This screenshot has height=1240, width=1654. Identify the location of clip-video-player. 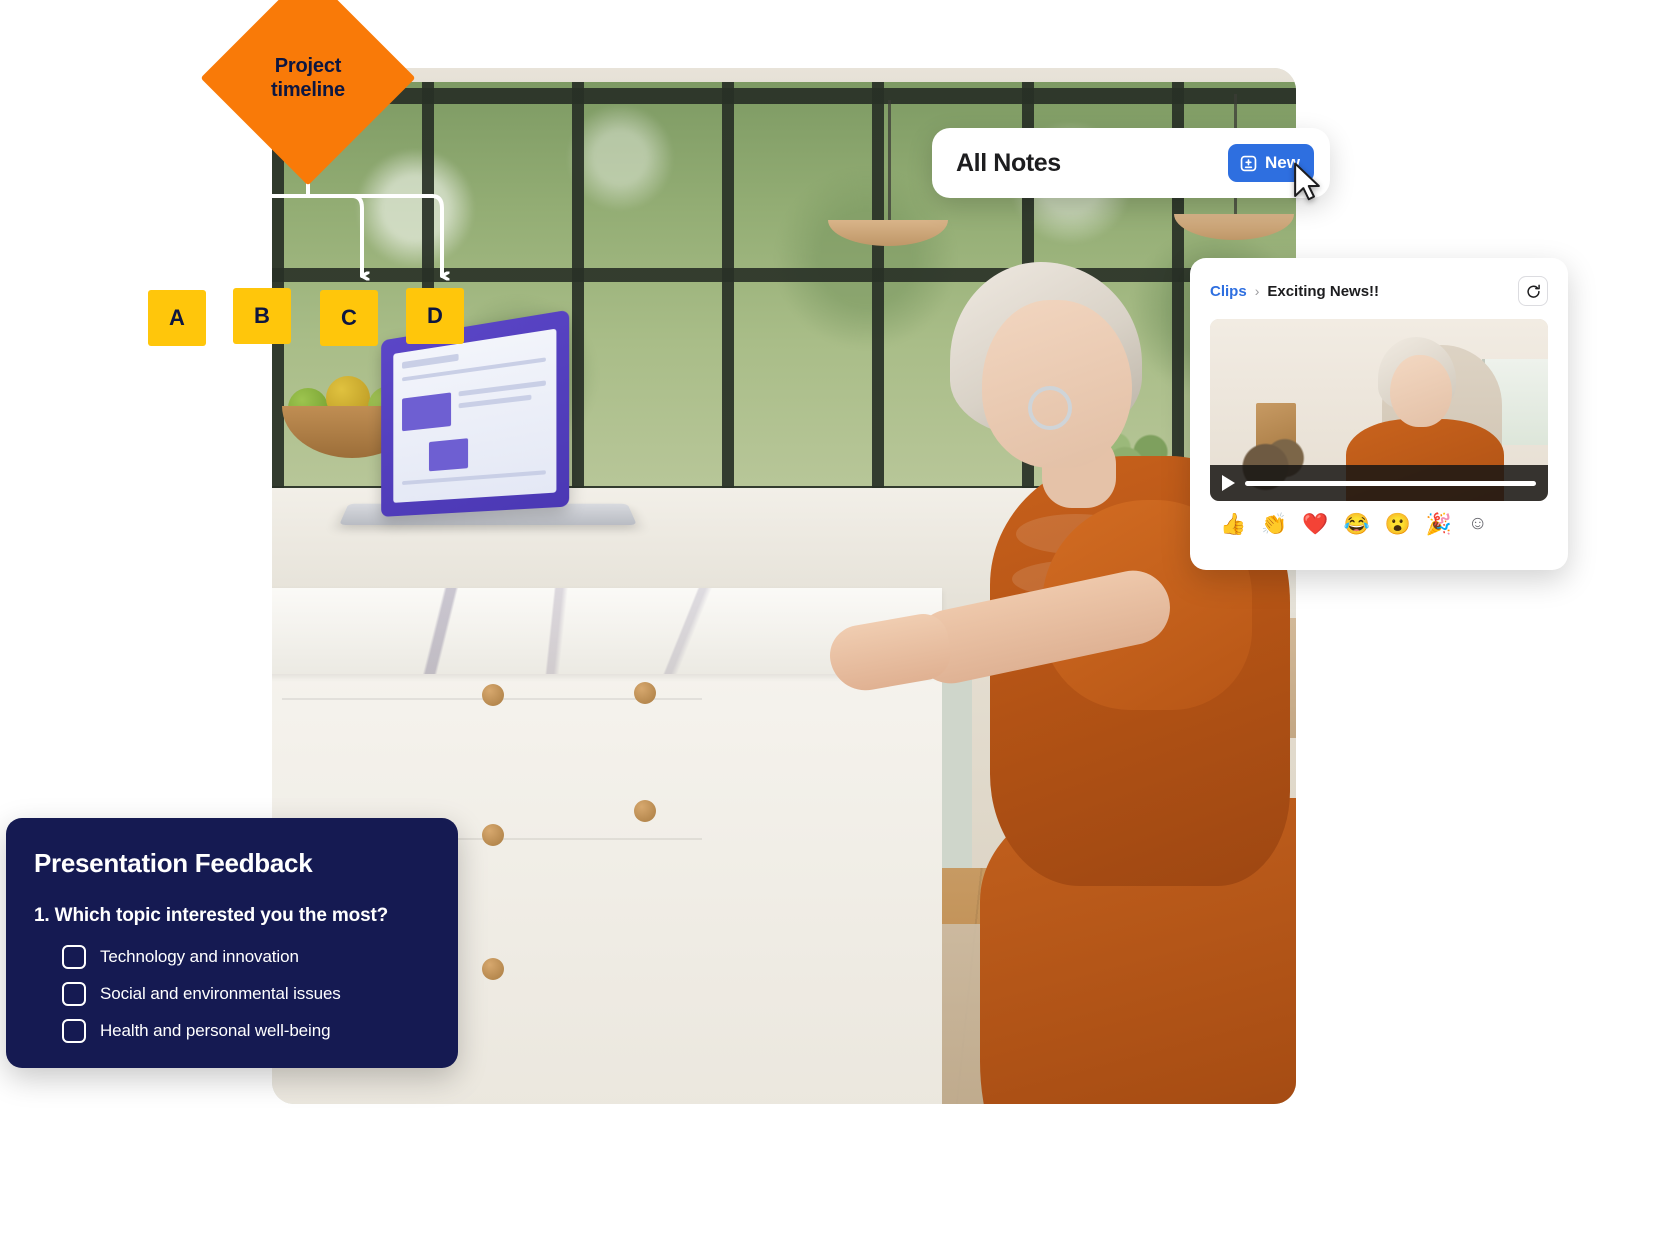
(1379, 410).